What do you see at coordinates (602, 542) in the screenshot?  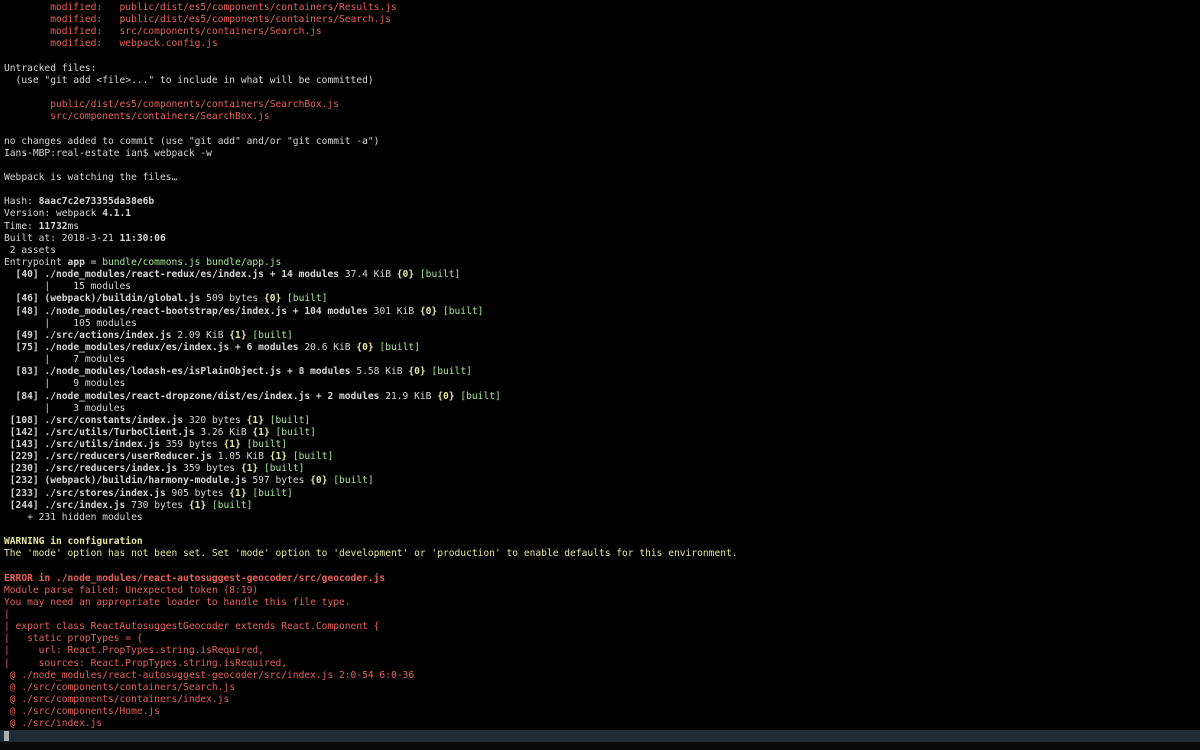 I see `terminal-line: WARNING in configuration` at bounding box center [602, 542].